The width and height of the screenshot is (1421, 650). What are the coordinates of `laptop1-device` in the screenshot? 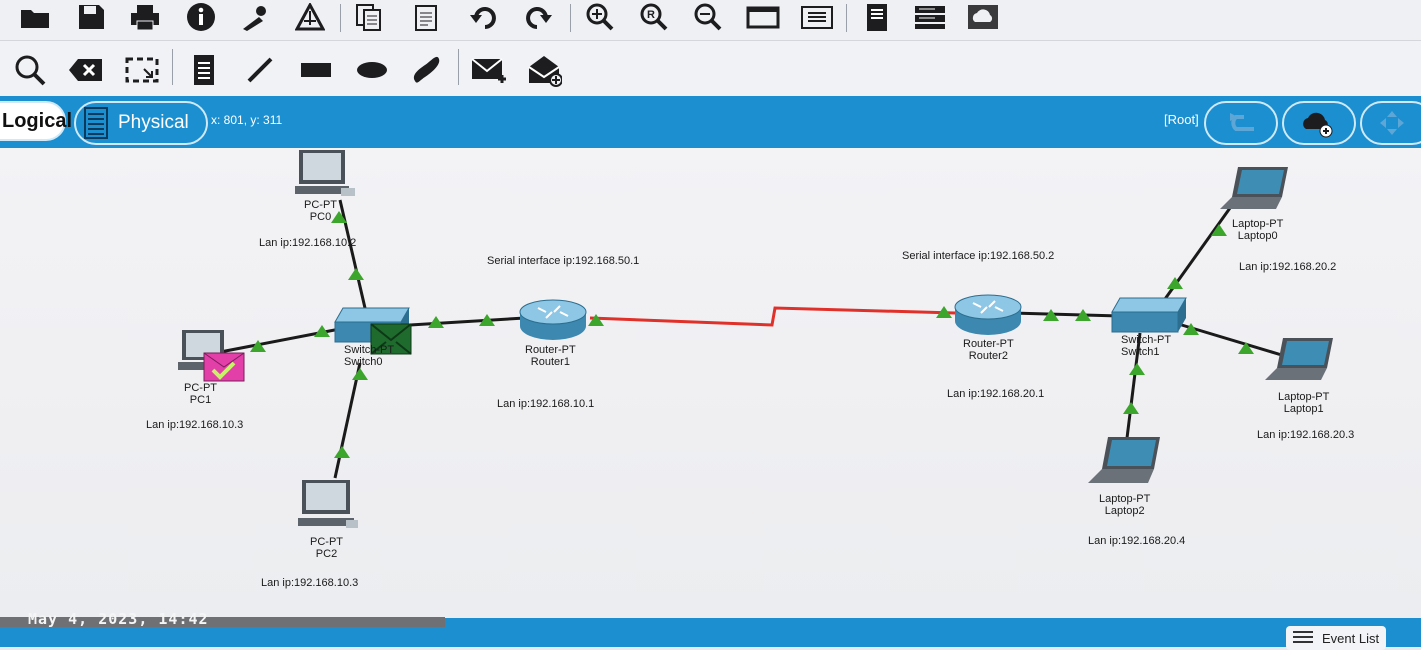 It's located at (1299, 364).